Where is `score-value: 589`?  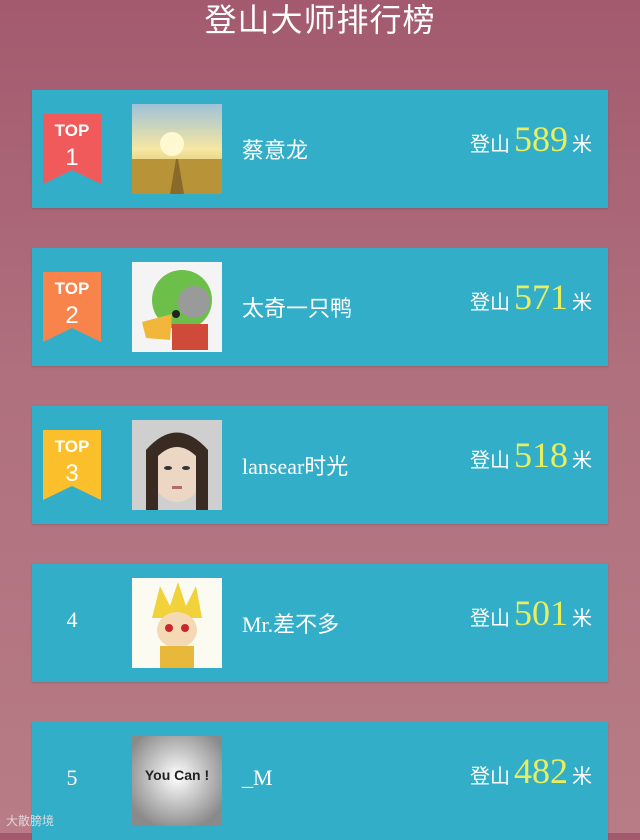 score-value: 589 is located at coordinates (541, 139).